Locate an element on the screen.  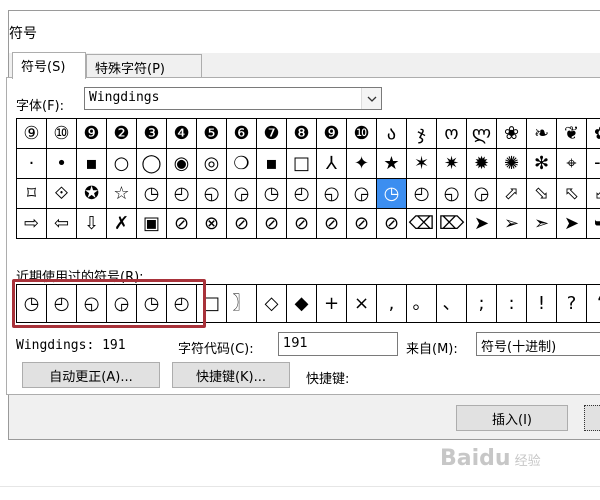
symbol-cell: ო is located at coordinates (452, 134).